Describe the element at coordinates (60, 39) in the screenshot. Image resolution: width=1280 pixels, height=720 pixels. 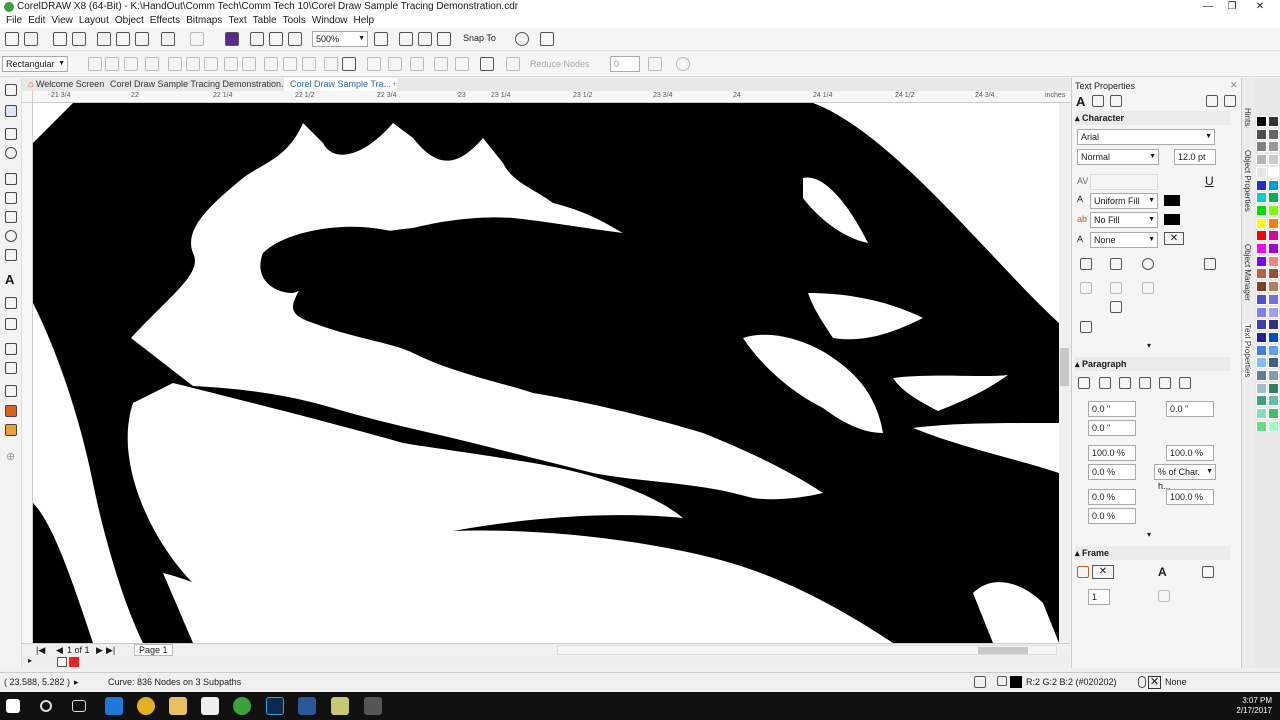
I see `save-icon` at that location.